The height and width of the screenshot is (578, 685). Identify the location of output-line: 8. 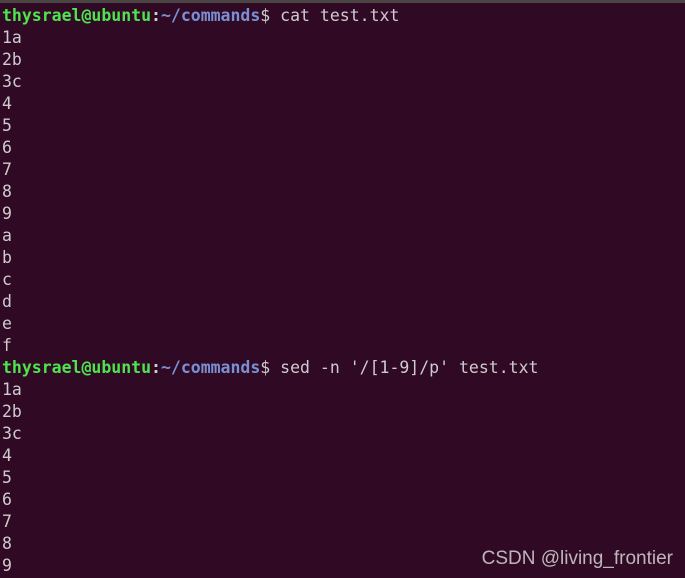
(7, 191).